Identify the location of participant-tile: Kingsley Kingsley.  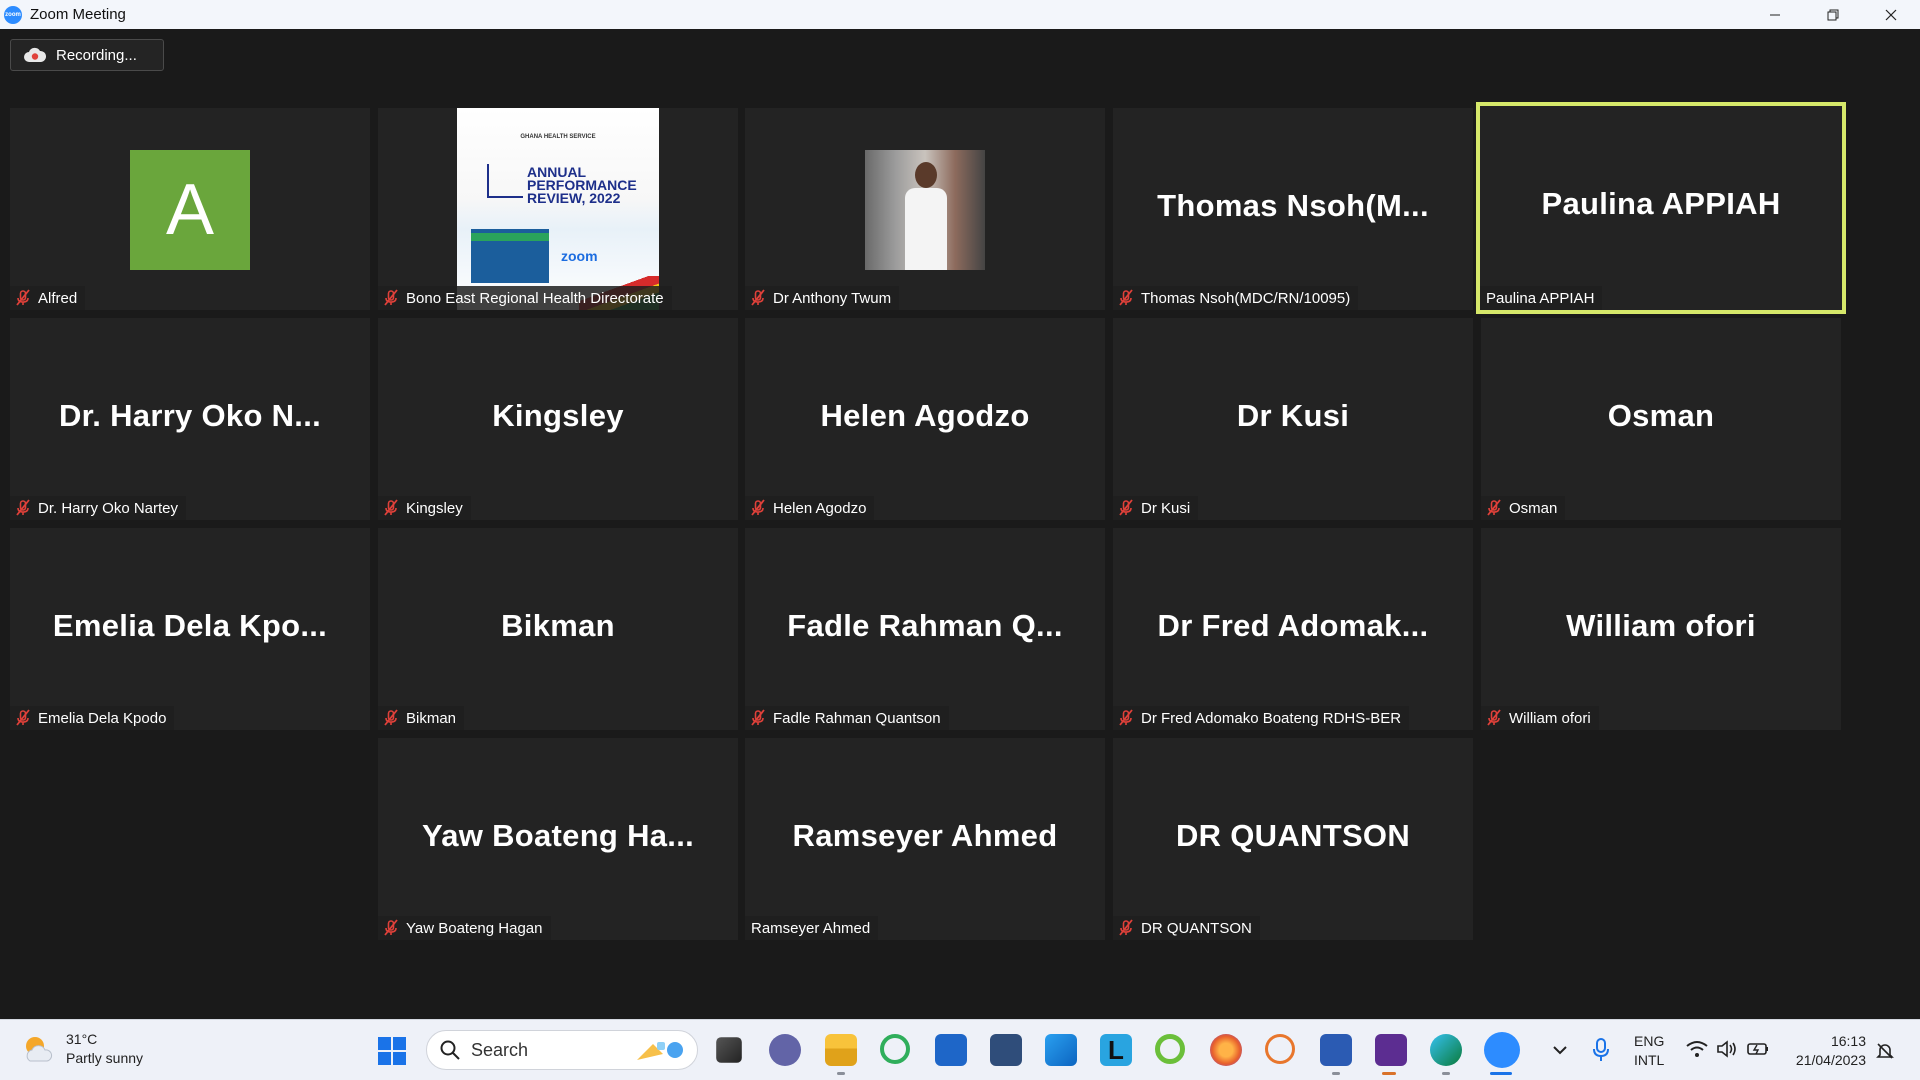
(558, 419).